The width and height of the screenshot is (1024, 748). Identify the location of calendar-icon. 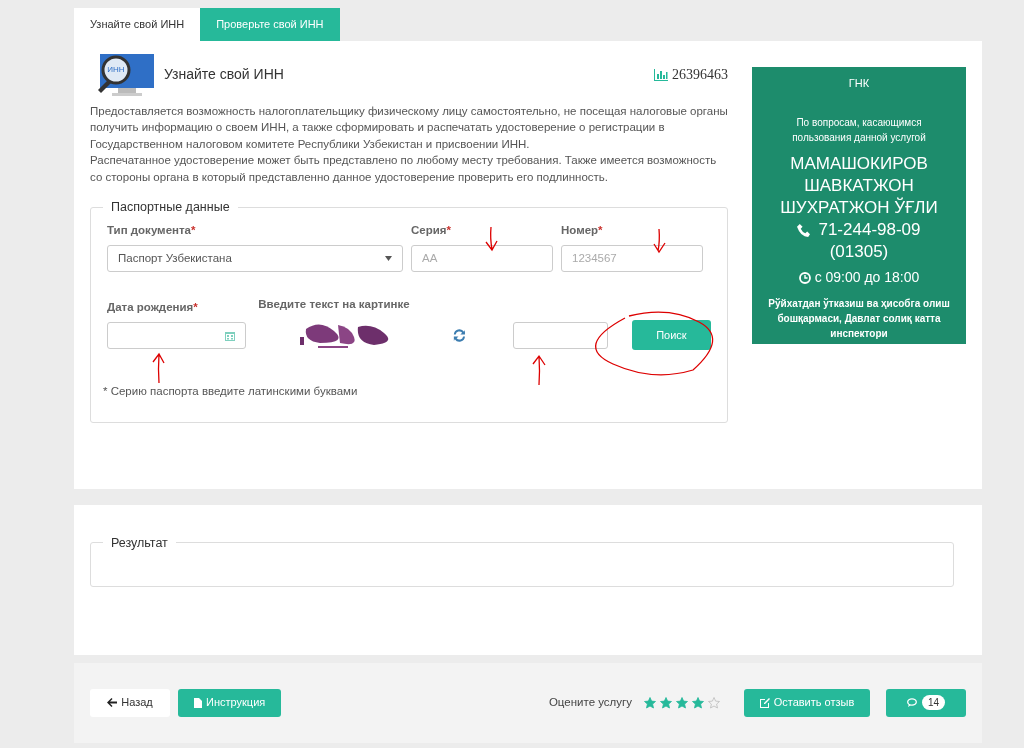
(230, 335).